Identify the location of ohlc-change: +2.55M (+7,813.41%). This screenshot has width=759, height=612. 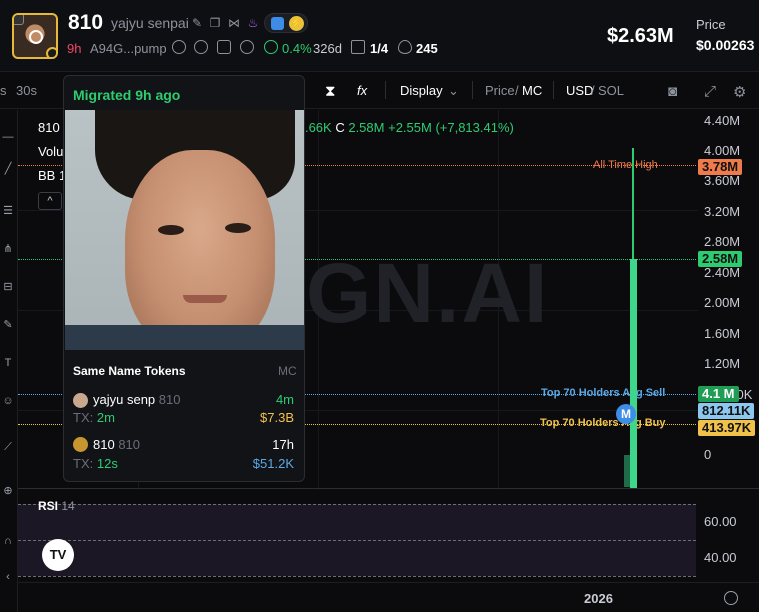
(451, 127).